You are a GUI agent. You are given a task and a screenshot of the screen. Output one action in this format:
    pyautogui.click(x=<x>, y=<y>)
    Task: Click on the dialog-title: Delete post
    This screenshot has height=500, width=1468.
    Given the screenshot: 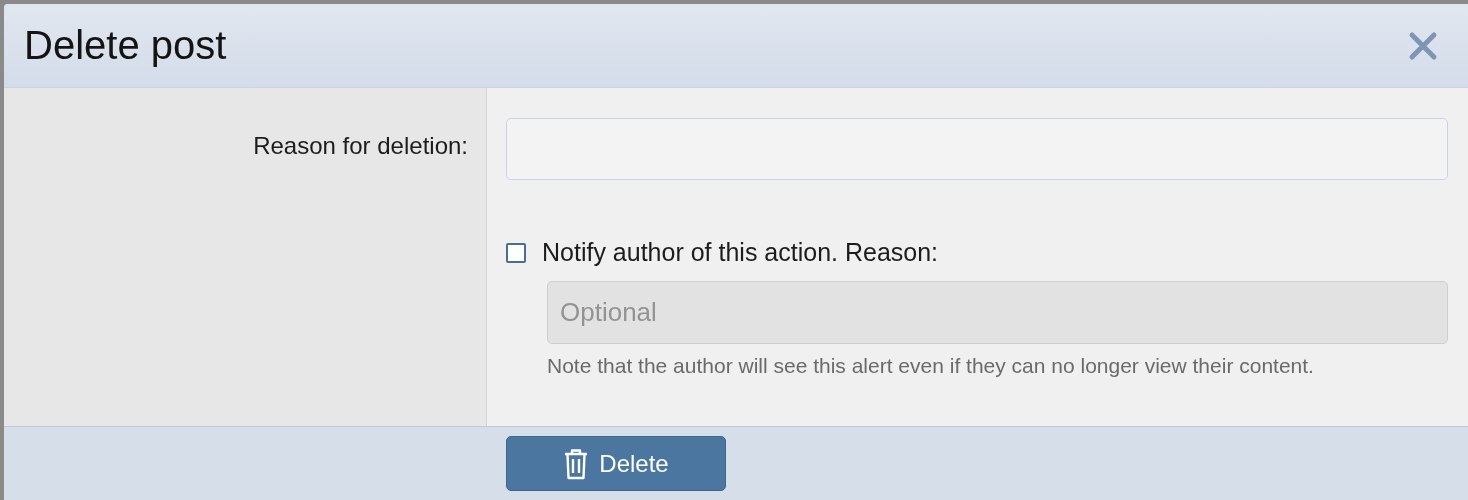 What is the action you would take?
    pyautogui.click(x=125, y=45)
    